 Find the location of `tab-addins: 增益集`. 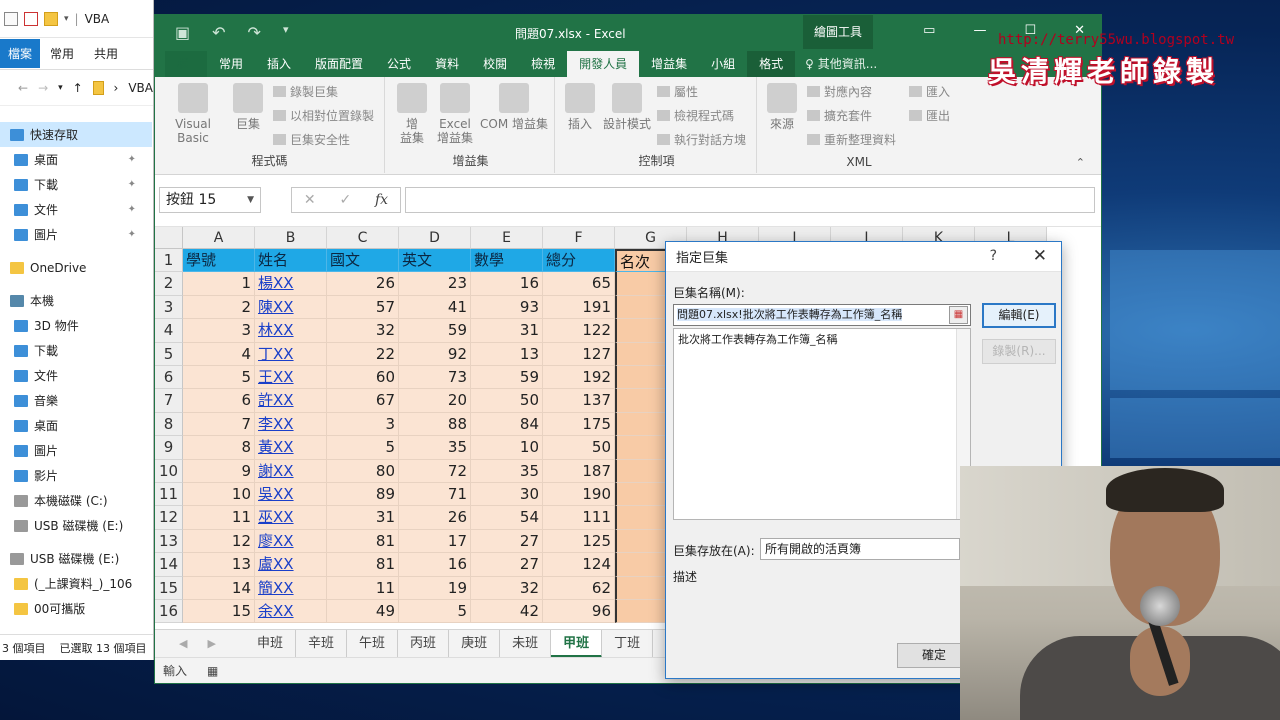

tab-addins: 增益集 is located at coordinates (669, 64).